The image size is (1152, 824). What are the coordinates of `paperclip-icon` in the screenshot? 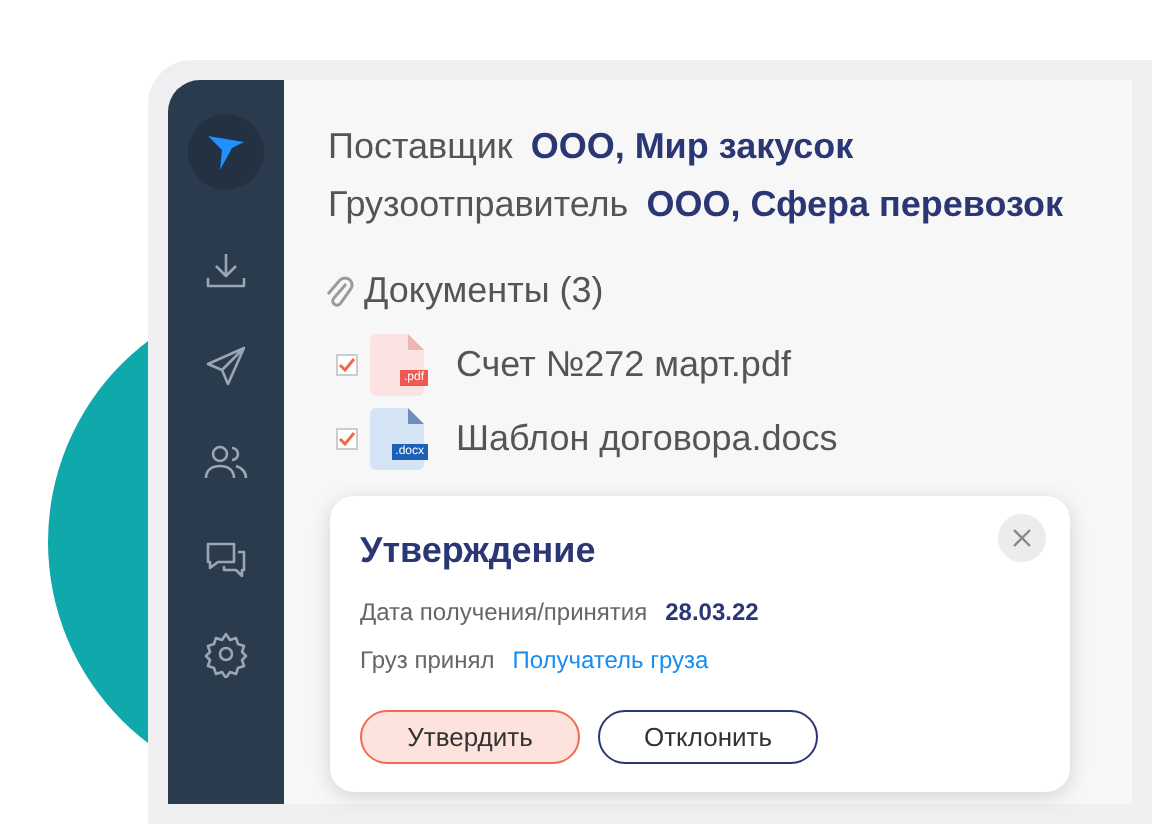 It's located at (340, 291).